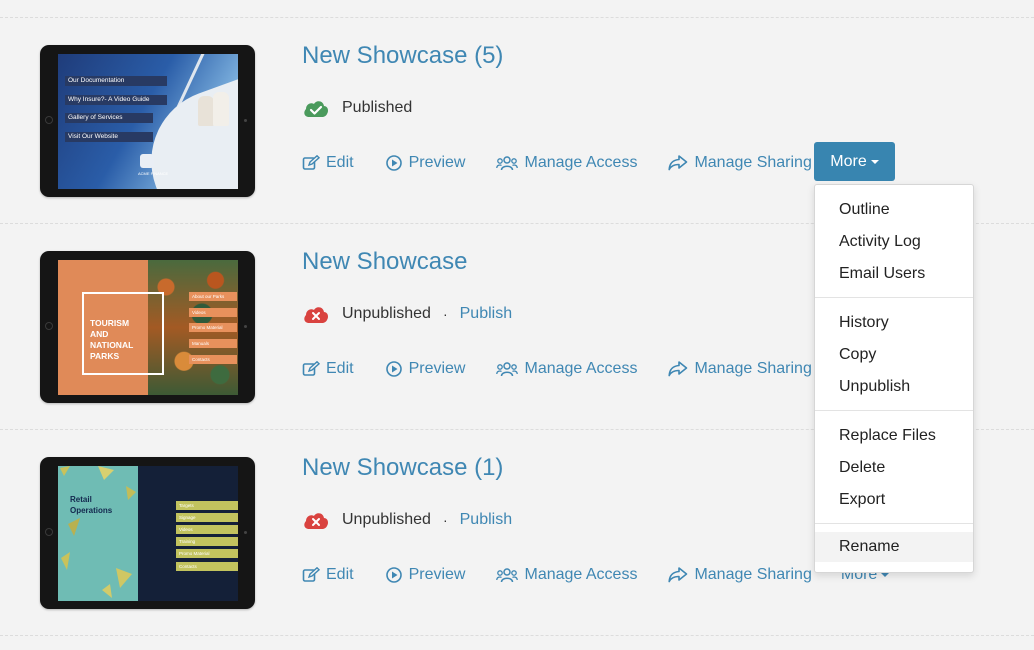  What do you see at coordinates (153, 173) in the screenshot?
I see `thumb-logo-text: ACME FINANCE` at bounding box center [153, 173].